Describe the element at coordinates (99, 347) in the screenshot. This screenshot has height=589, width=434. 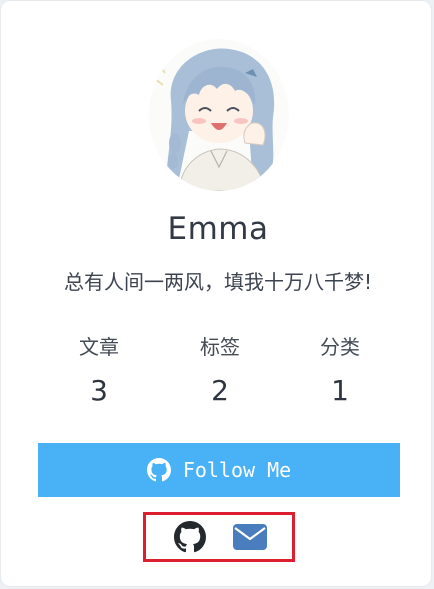
I see `stat-label: 文章` at that location.